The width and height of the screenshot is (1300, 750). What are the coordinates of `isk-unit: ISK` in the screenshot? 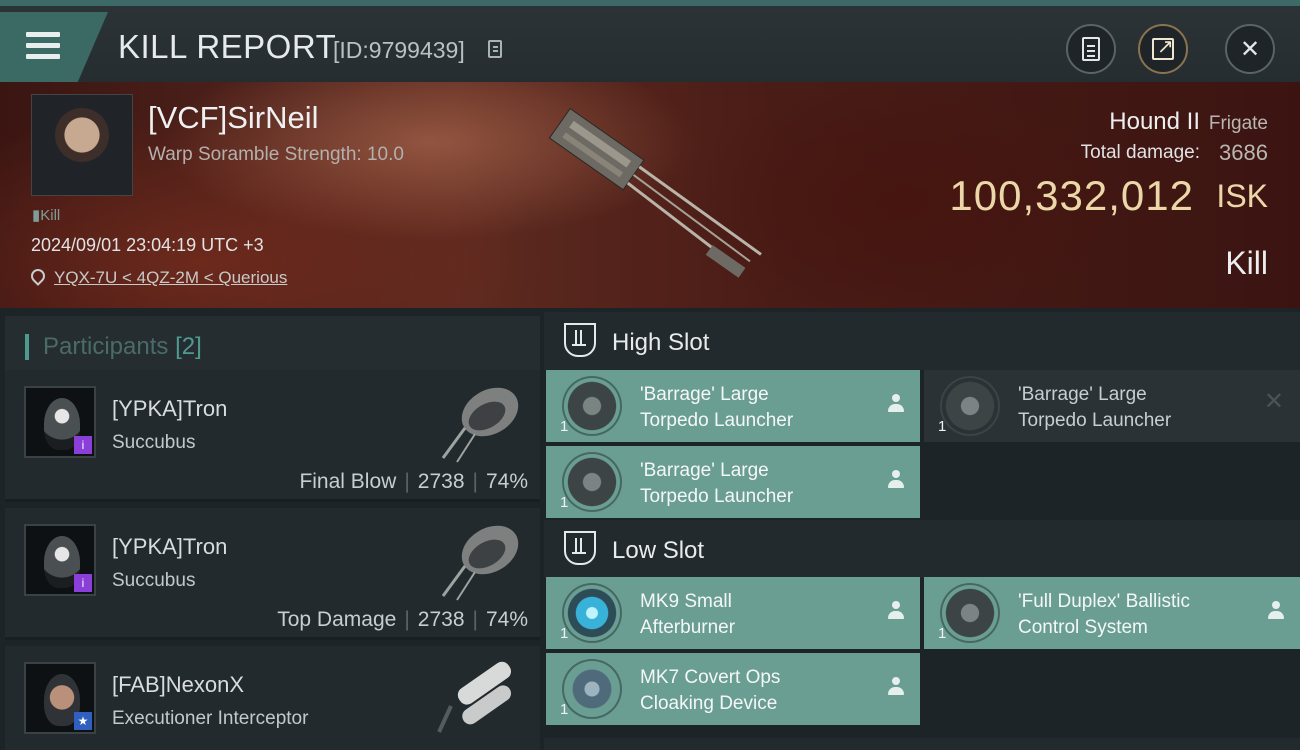 It's located at (1242, 196).